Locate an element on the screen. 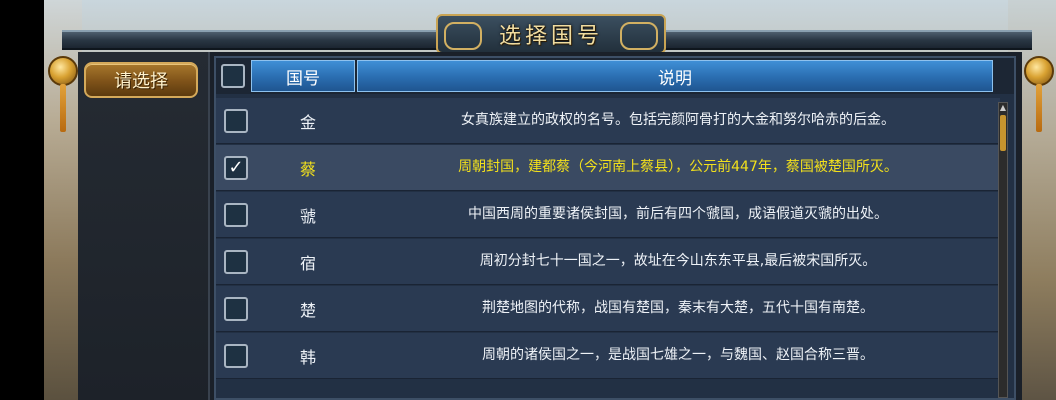  ornament-left-icon is located at coordinates (63, 71).